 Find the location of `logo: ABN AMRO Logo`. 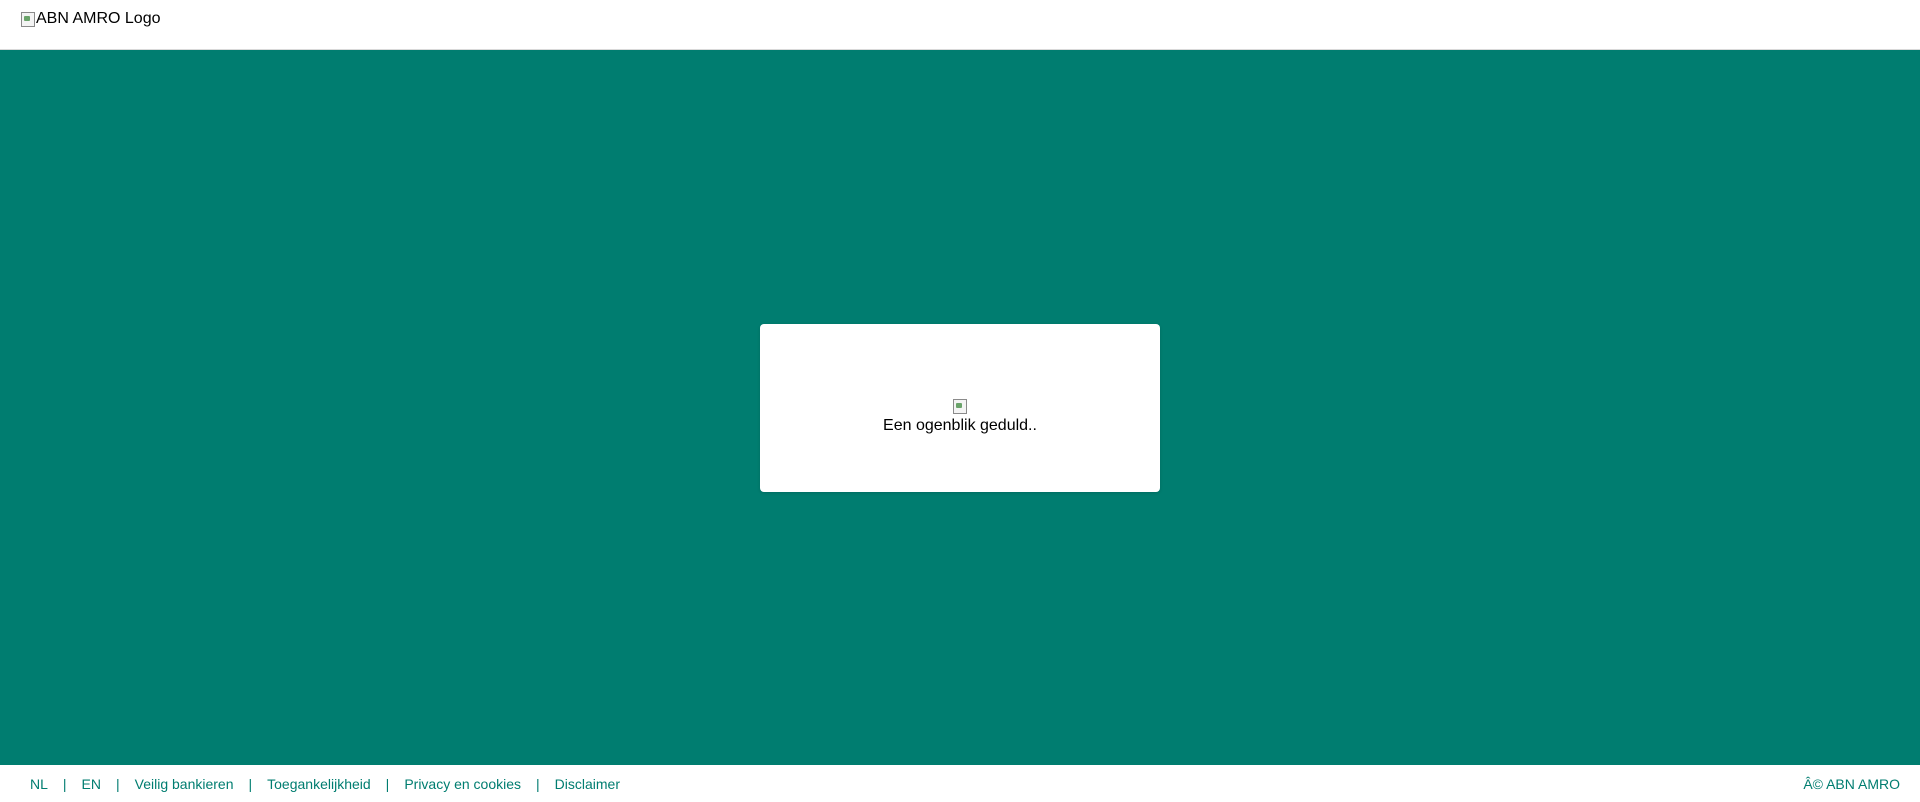

logo: ABN AMRO Logo is located at coordinates (90, 19).